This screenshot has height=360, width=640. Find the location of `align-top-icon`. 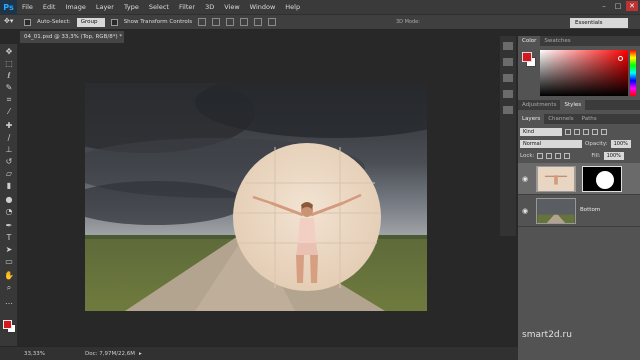

align-top-icon is located at coordinates (202, 22).